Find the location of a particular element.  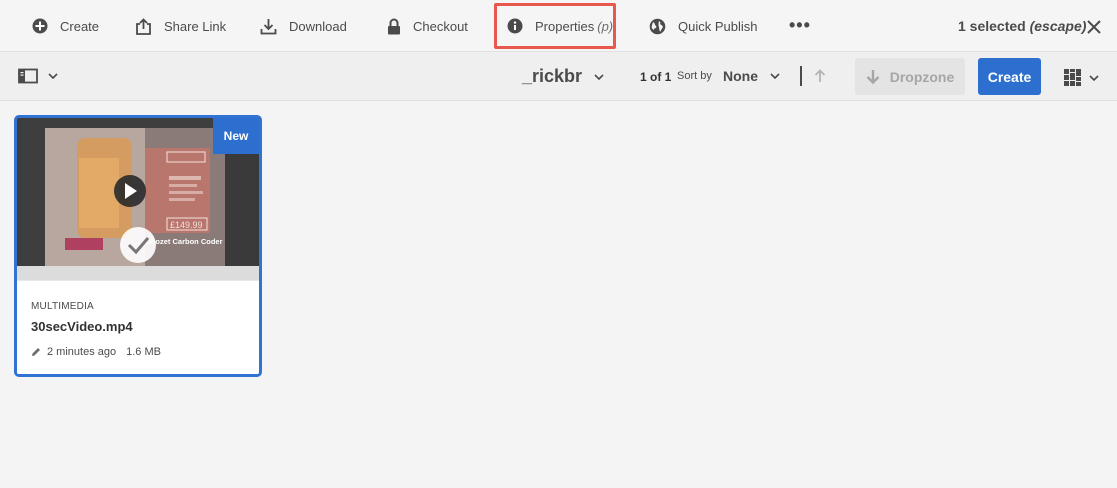

page-info: 1 of 1 is located at coordinates (656, 77).